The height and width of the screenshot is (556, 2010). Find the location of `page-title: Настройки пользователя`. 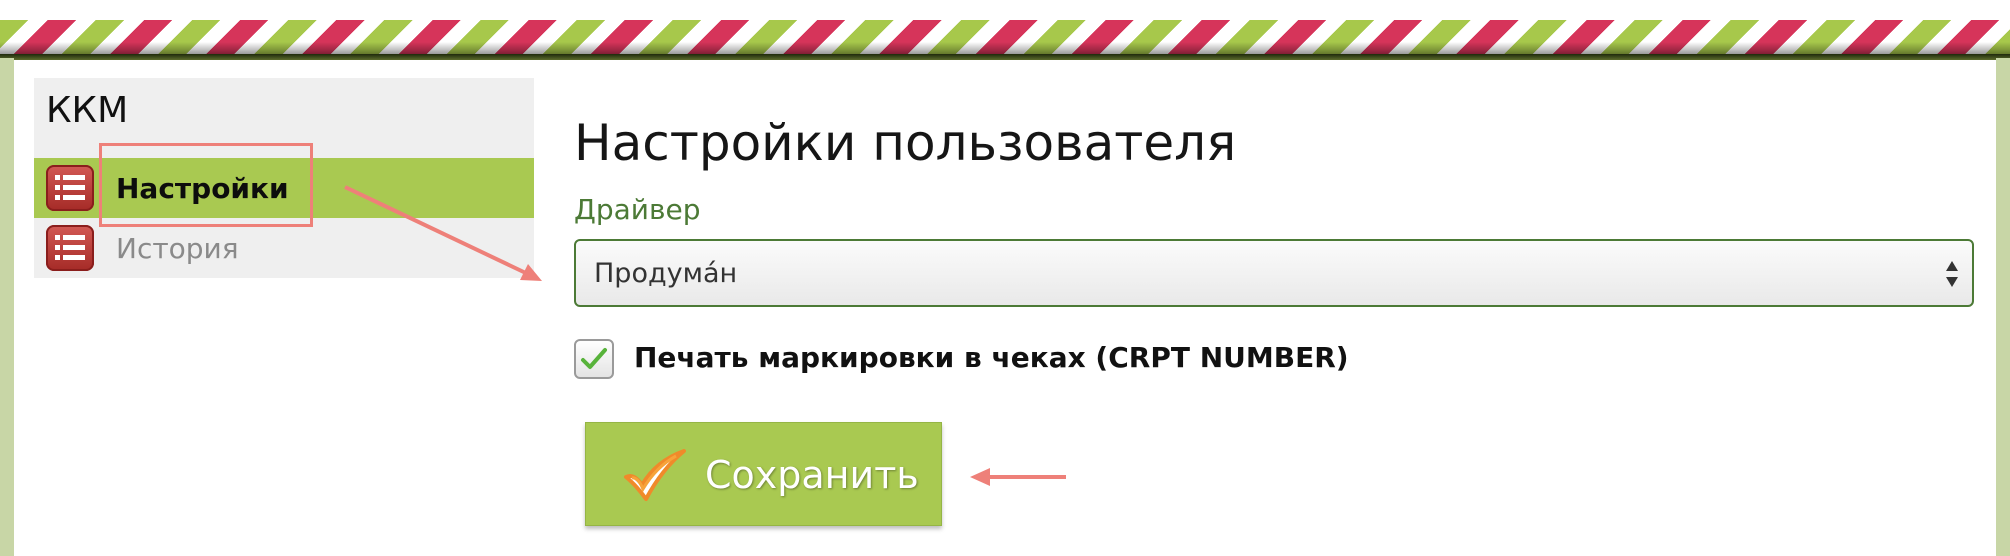

page-title: Настройки пользователя is located at coordinates (905, 143).